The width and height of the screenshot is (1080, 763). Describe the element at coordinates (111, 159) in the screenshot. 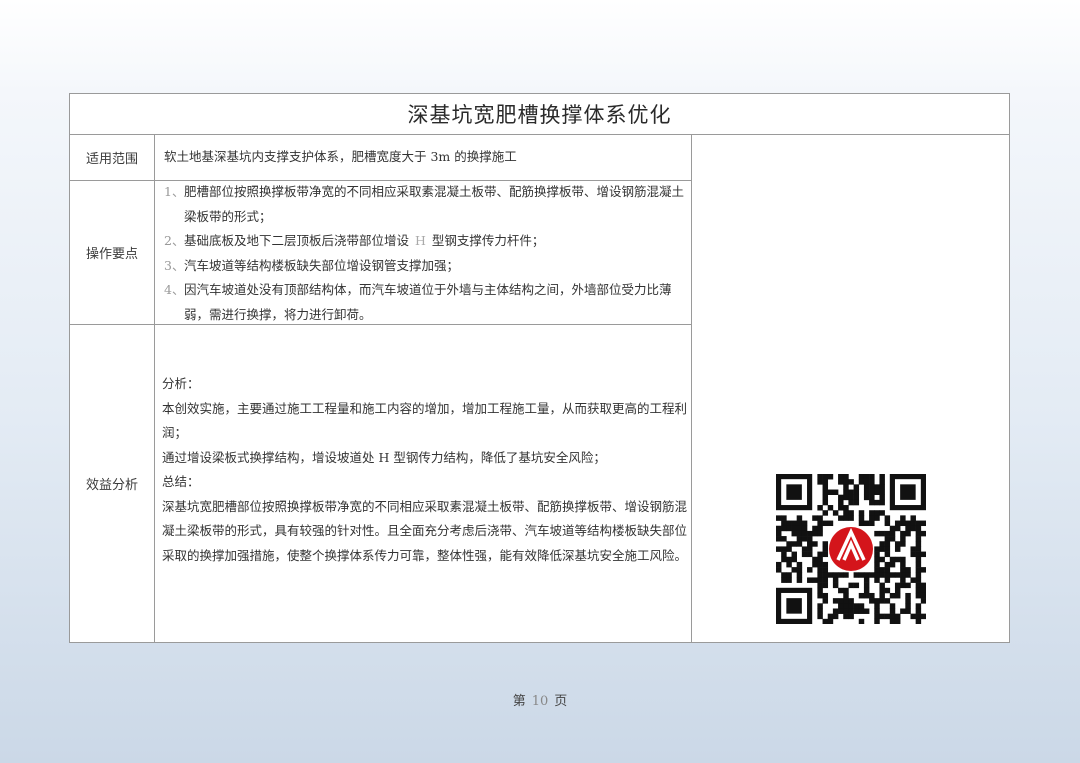

I see `scope-label: 适用范围` at that location.